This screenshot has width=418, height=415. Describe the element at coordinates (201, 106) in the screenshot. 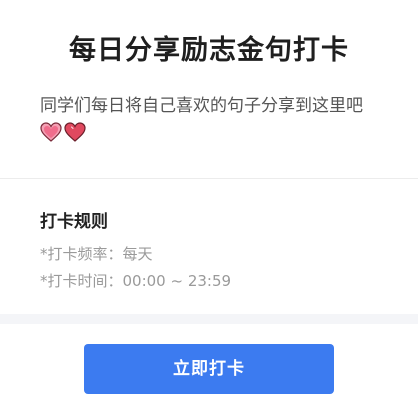

I see `description-text: 同学们每日将自己喜欢的句子分享到这里吧` at that location.